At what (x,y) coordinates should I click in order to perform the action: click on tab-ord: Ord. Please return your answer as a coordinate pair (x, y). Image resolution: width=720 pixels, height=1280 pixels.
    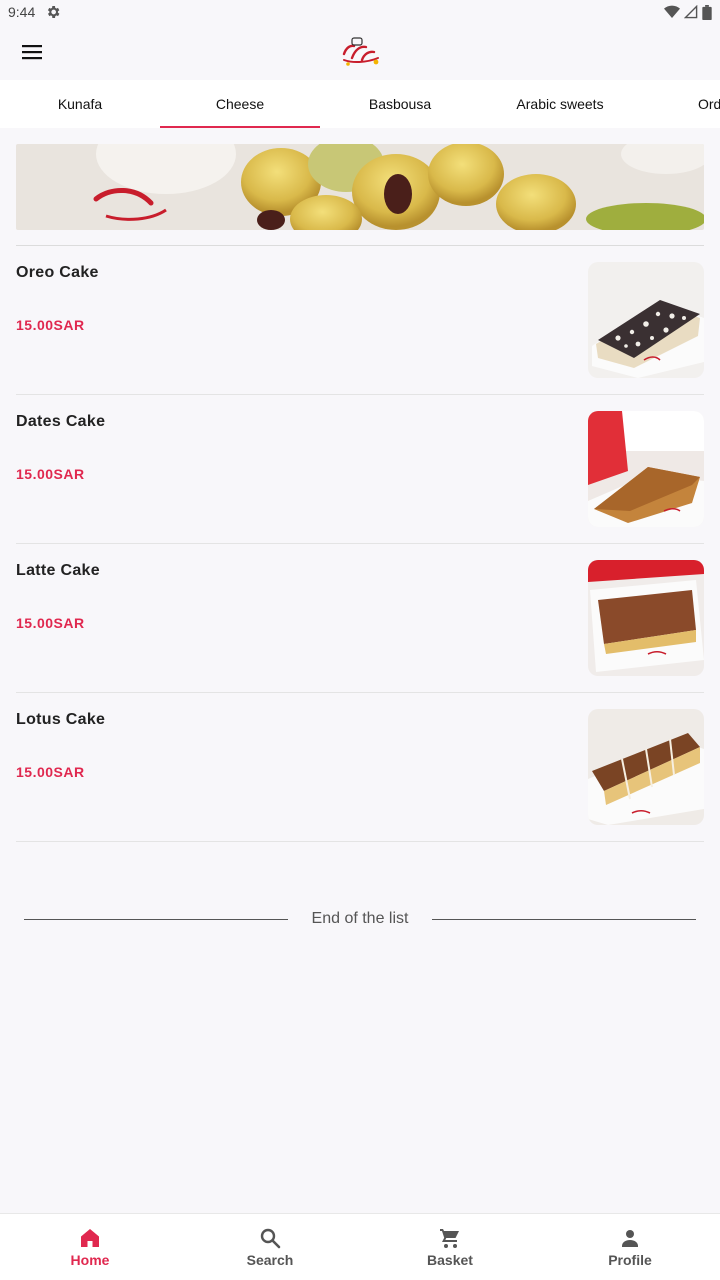
    Looking at the image, I should click on (680, 104).